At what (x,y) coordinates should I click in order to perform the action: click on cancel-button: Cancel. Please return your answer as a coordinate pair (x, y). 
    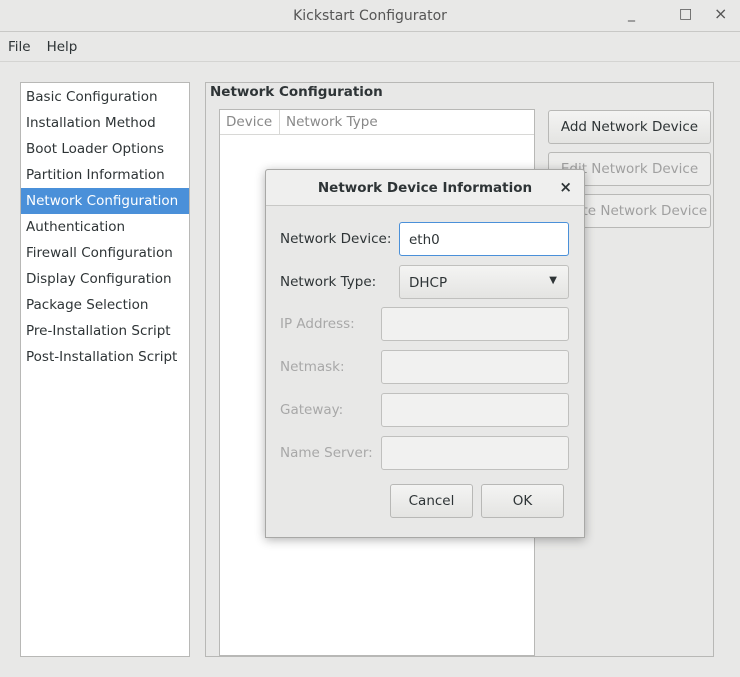
    Looking at the image, I should click on (431, 501).